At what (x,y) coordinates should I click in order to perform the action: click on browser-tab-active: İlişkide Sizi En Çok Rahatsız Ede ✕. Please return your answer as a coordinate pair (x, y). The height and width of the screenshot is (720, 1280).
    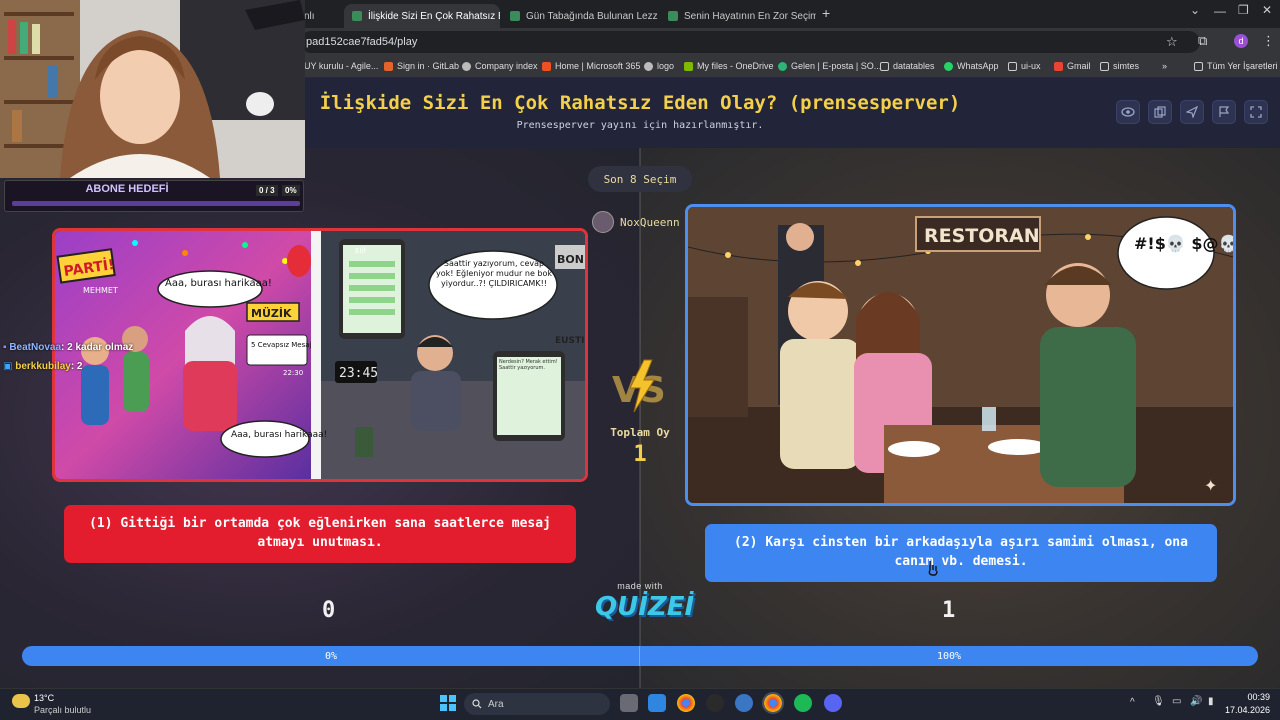
    Looking at the image, I should click on (422, 16).